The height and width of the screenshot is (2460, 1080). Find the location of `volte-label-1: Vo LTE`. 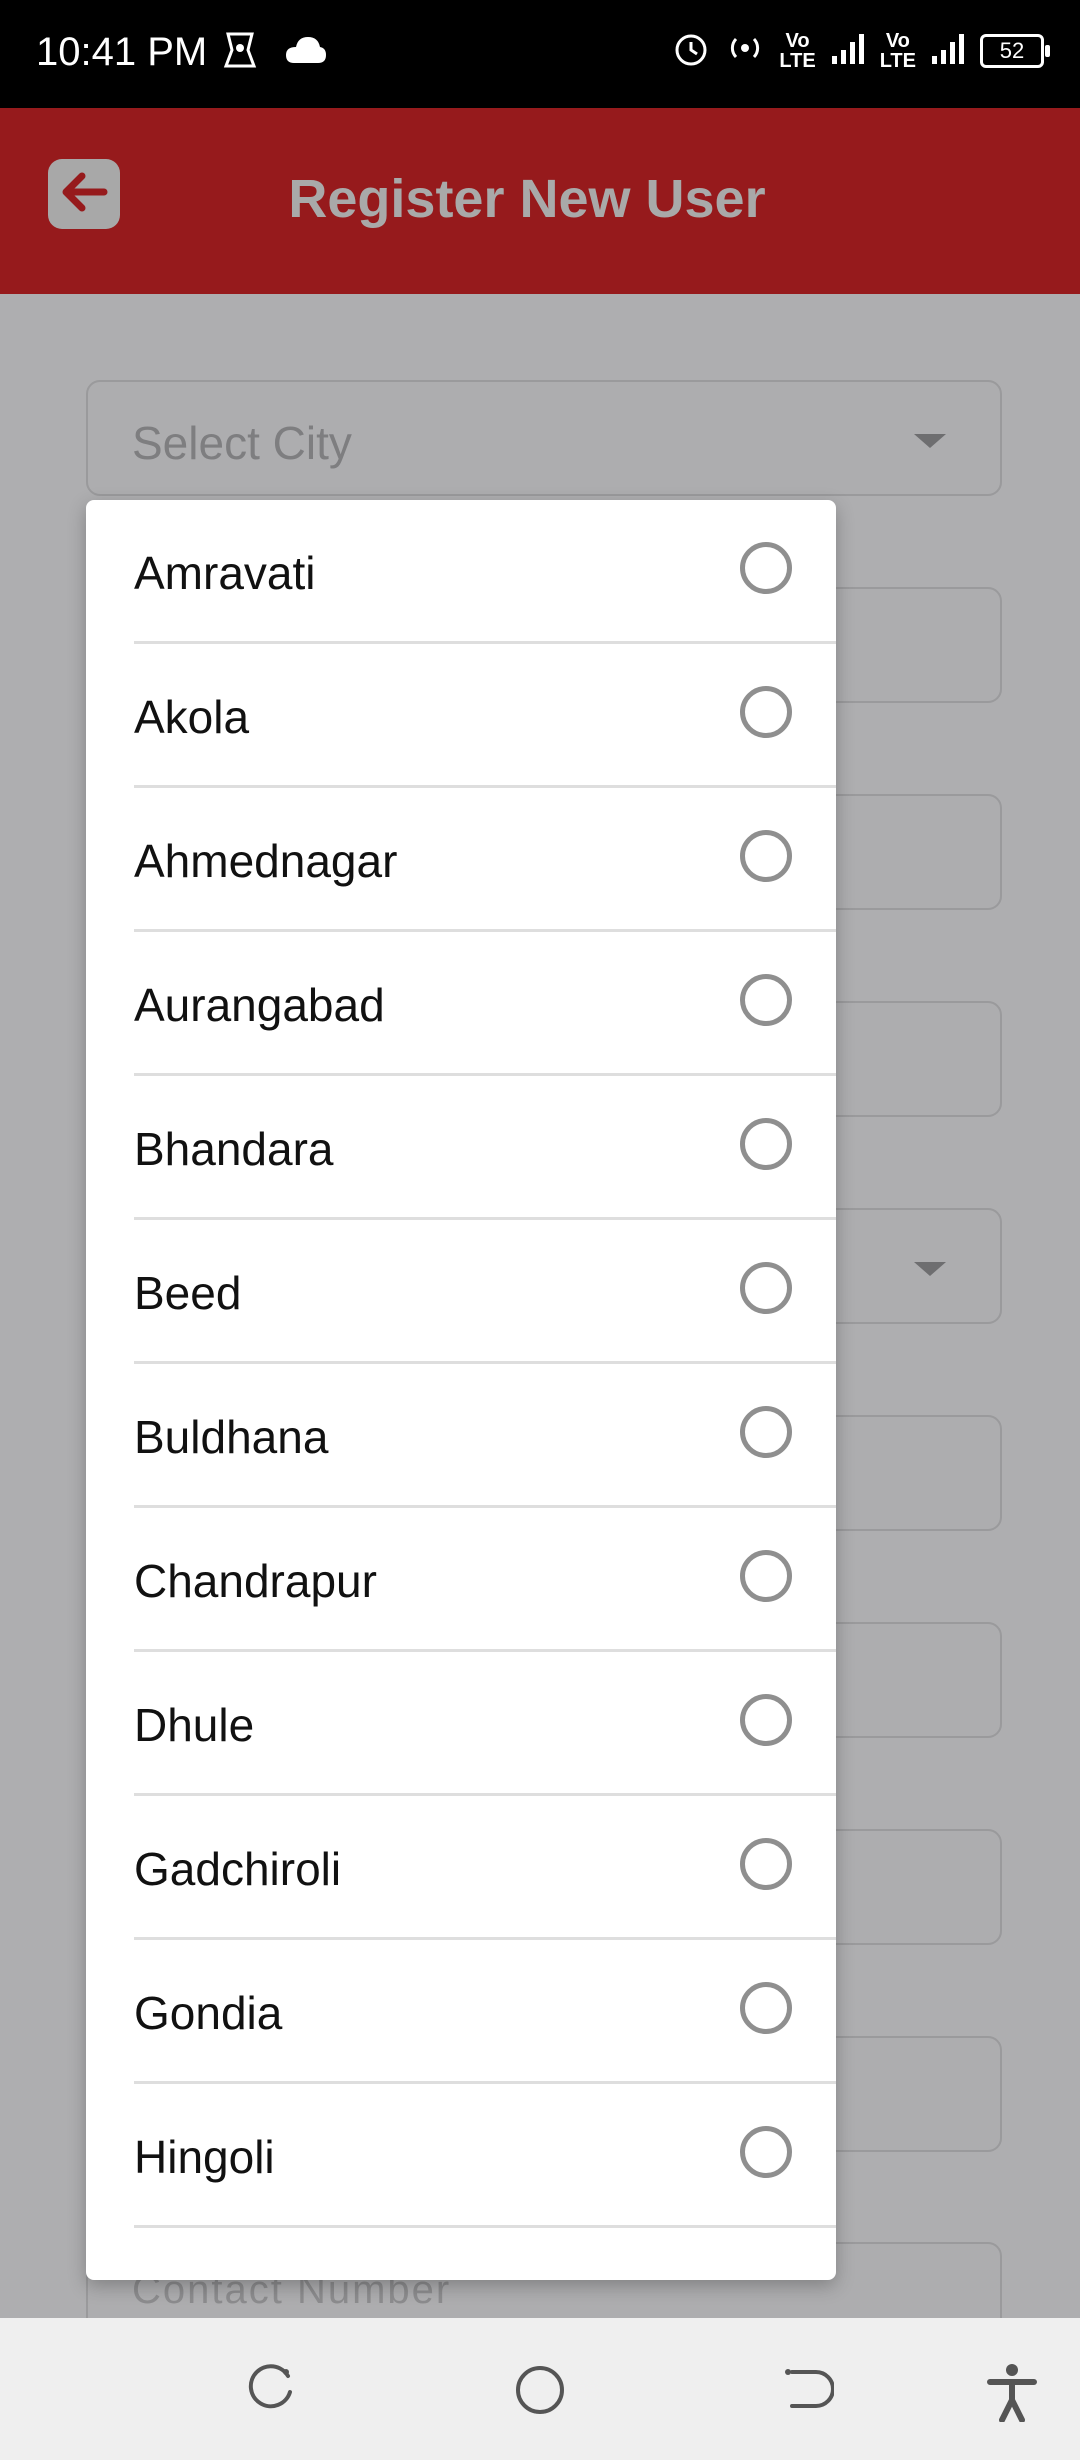

volte-label-1: Vo LTE is located at coordinates (797, 50).